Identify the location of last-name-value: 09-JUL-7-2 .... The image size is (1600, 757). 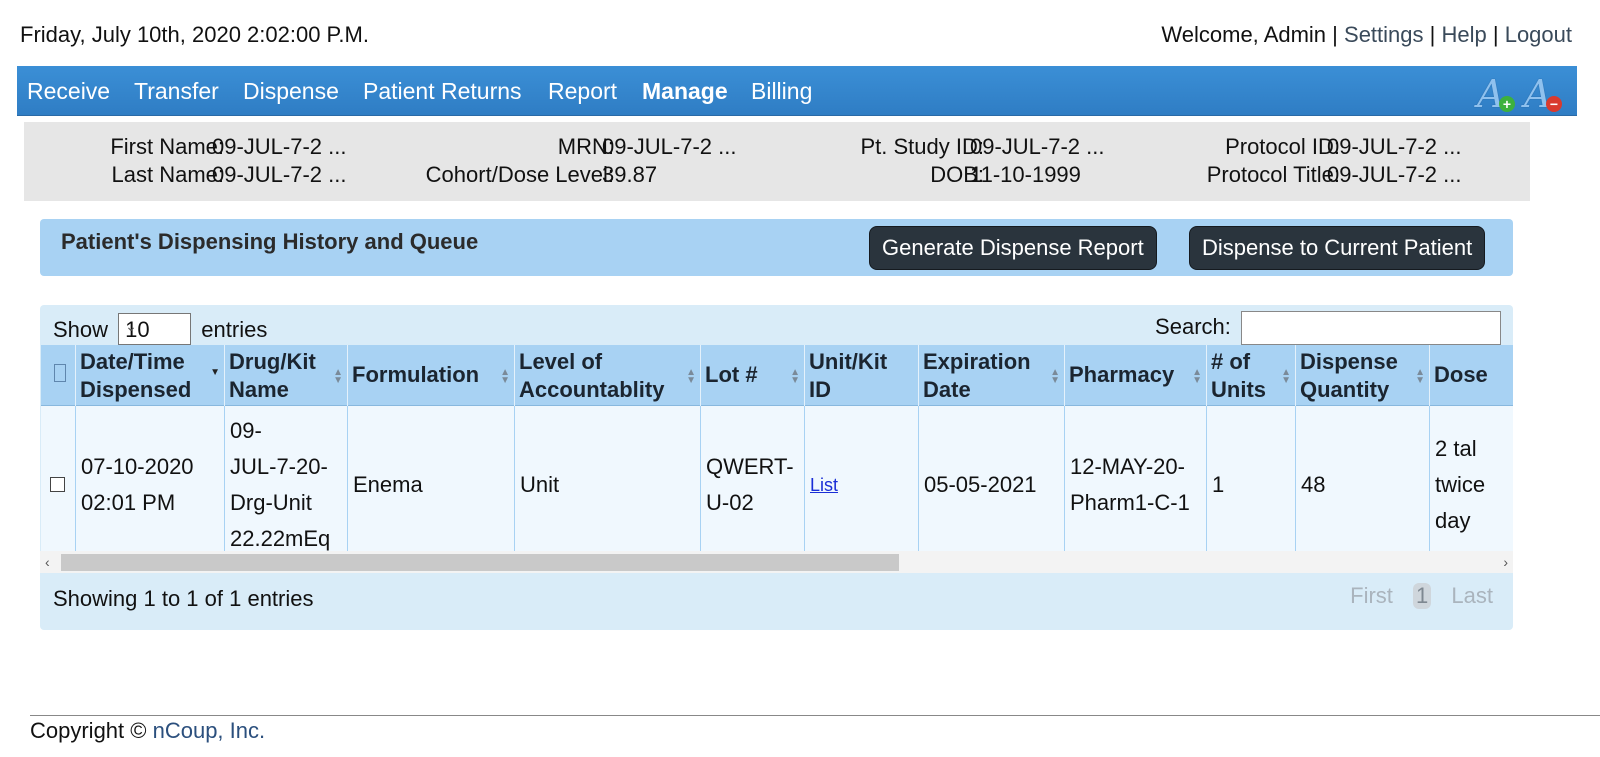
(279, 174).